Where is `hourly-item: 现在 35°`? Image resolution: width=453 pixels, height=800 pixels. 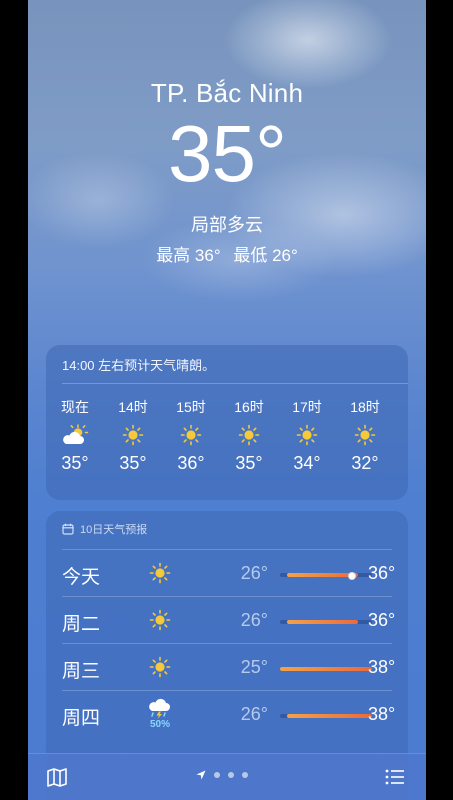 hourly-item: 现在 35° is located at coordinates (75, 435).